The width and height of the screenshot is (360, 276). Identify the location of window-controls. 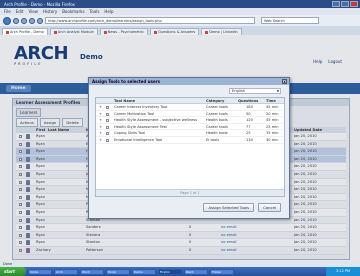
(346, 4).